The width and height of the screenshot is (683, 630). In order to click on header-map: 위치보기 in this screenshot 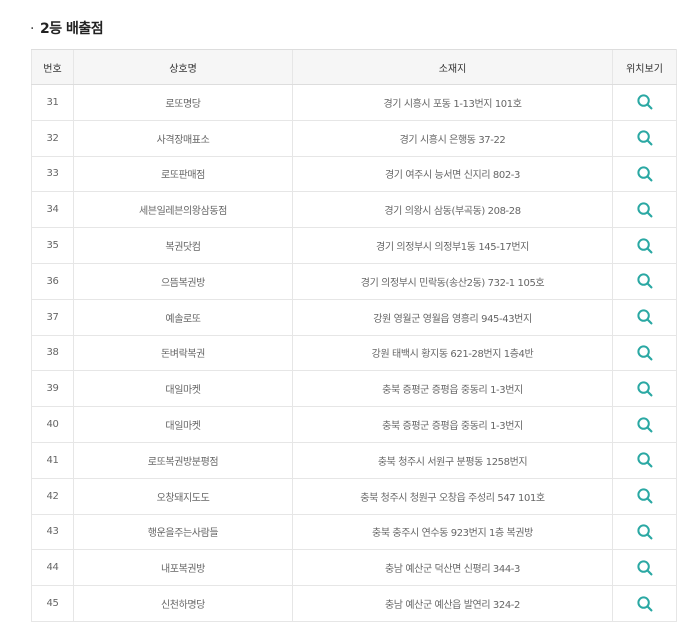, I will do `click(644, 67)`.